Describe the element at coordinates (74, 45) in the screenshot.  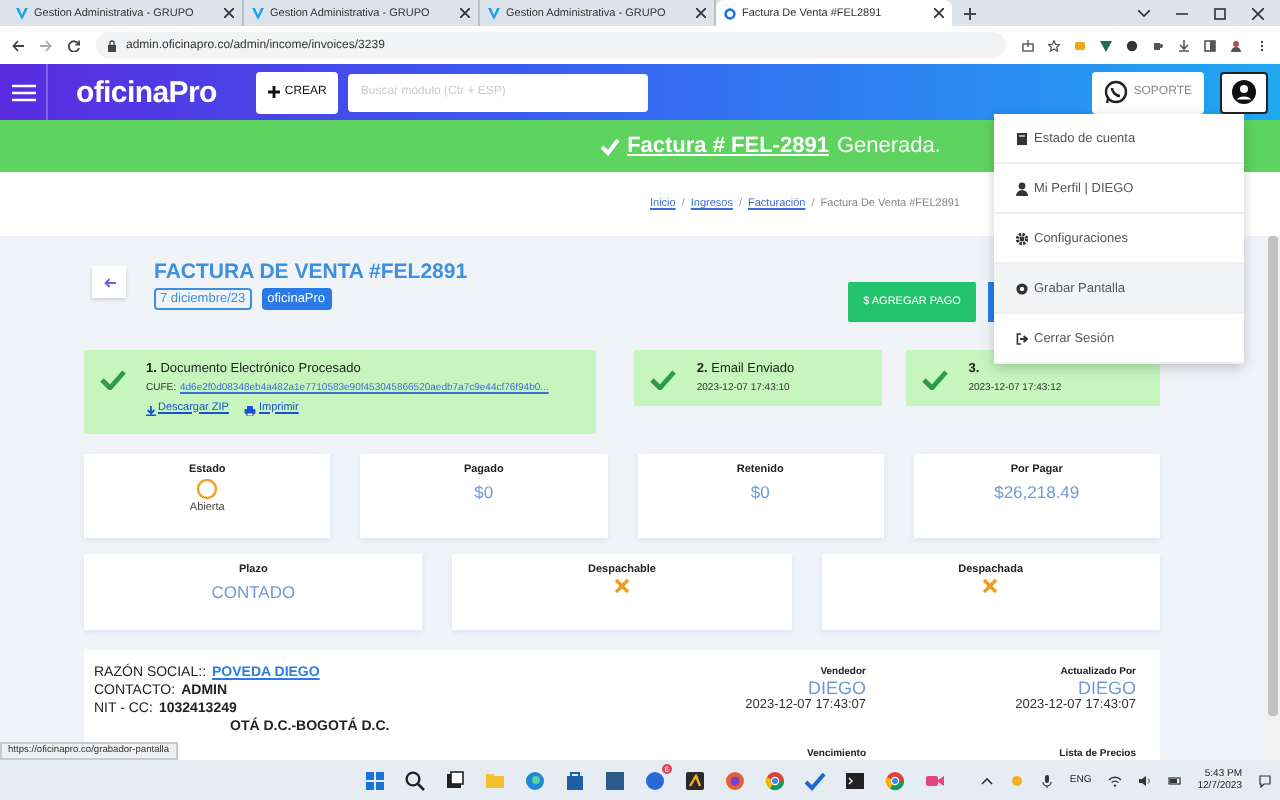
I see `reload-icon` at that location.